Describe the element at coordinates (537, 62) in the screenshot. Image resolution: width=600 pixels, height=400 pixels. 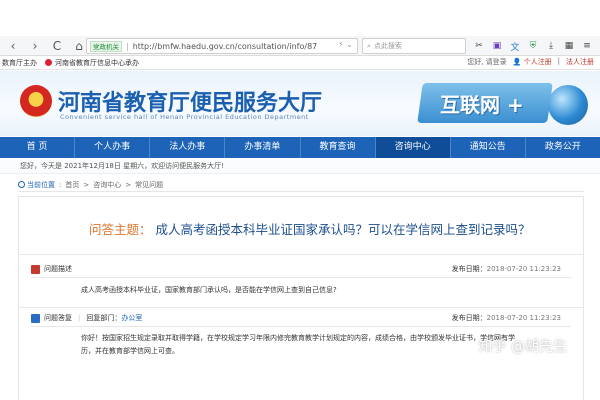
I see `personal-register-label: 个人注册` at that location.